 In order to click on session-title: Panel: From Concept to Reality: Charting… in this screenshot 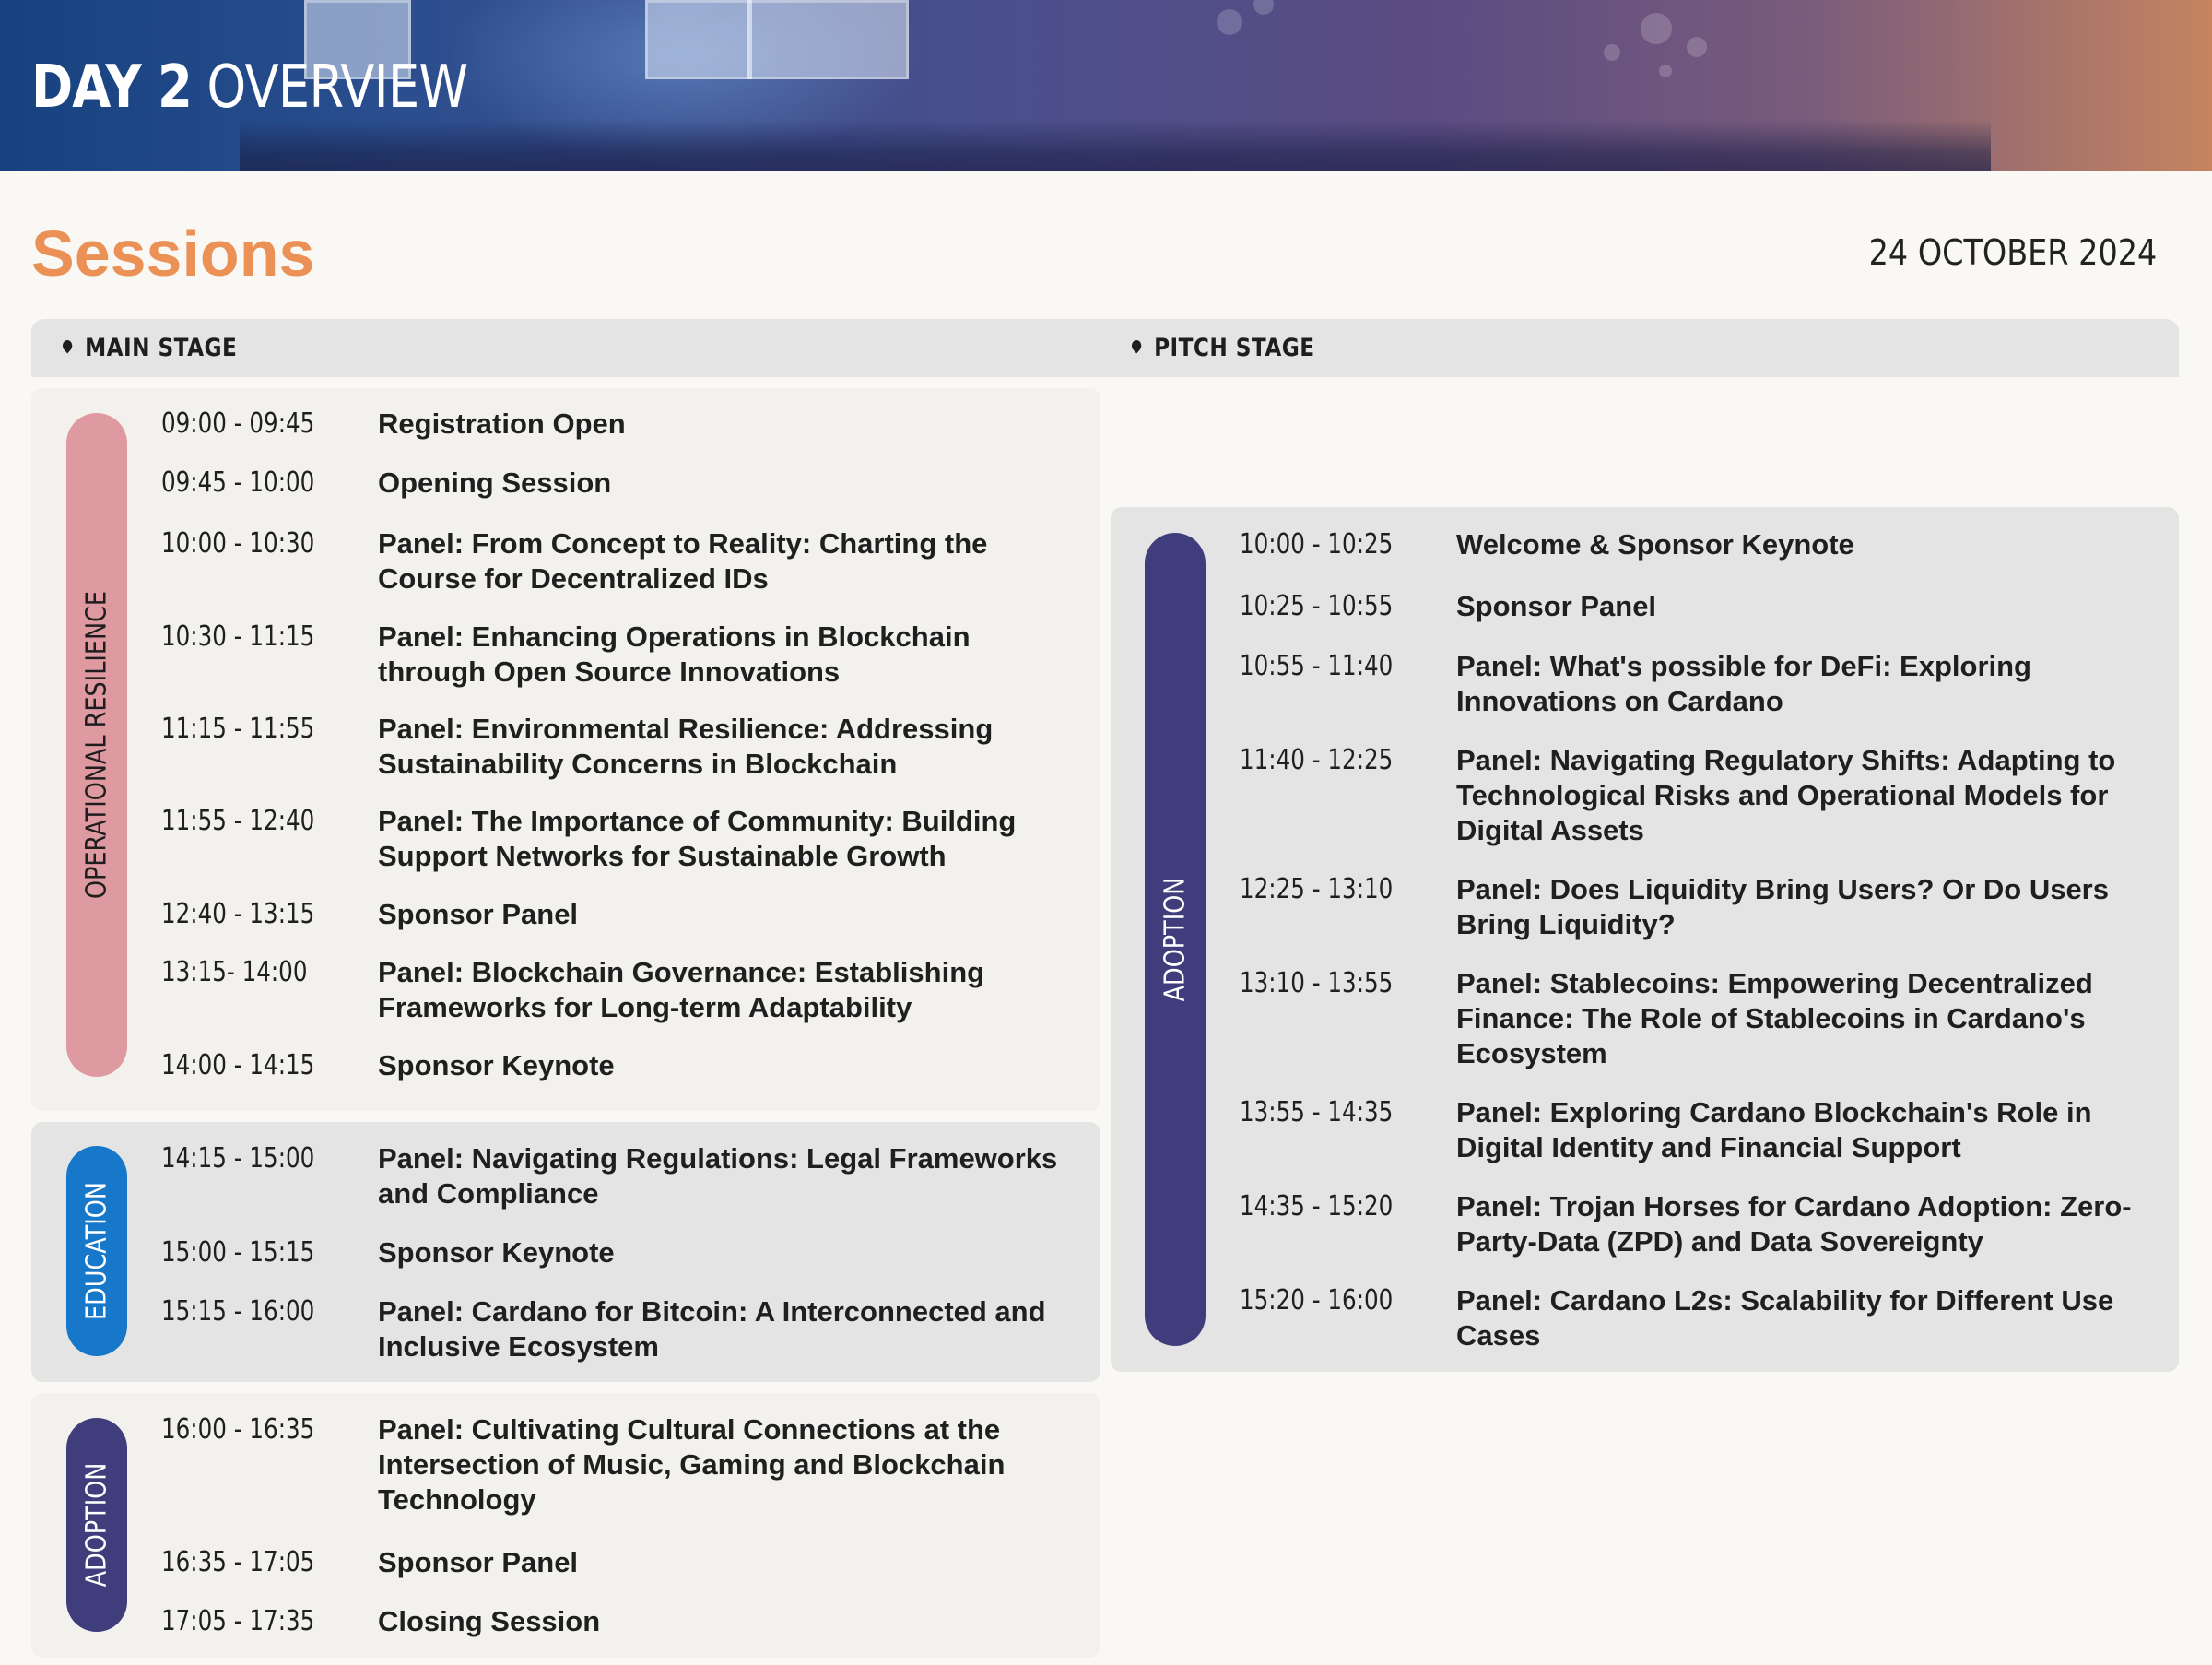, I will do `click(683, 561)`.